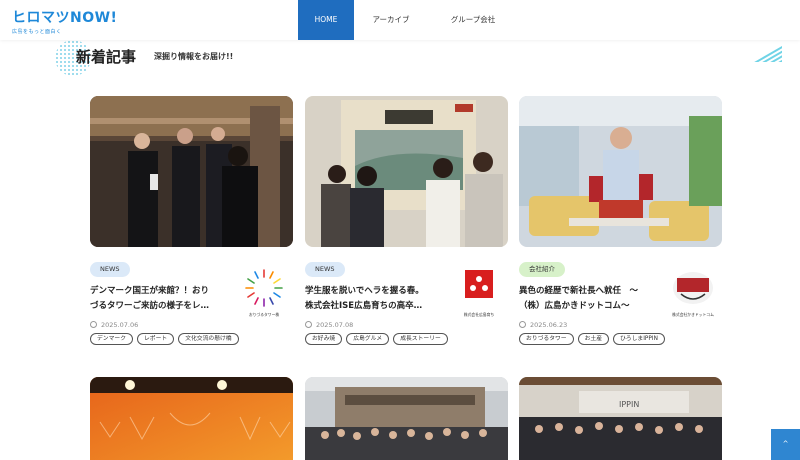 The image size is (800, 460). I want to click on company-logo: 株式会社広島育ち, so click(479, 292).